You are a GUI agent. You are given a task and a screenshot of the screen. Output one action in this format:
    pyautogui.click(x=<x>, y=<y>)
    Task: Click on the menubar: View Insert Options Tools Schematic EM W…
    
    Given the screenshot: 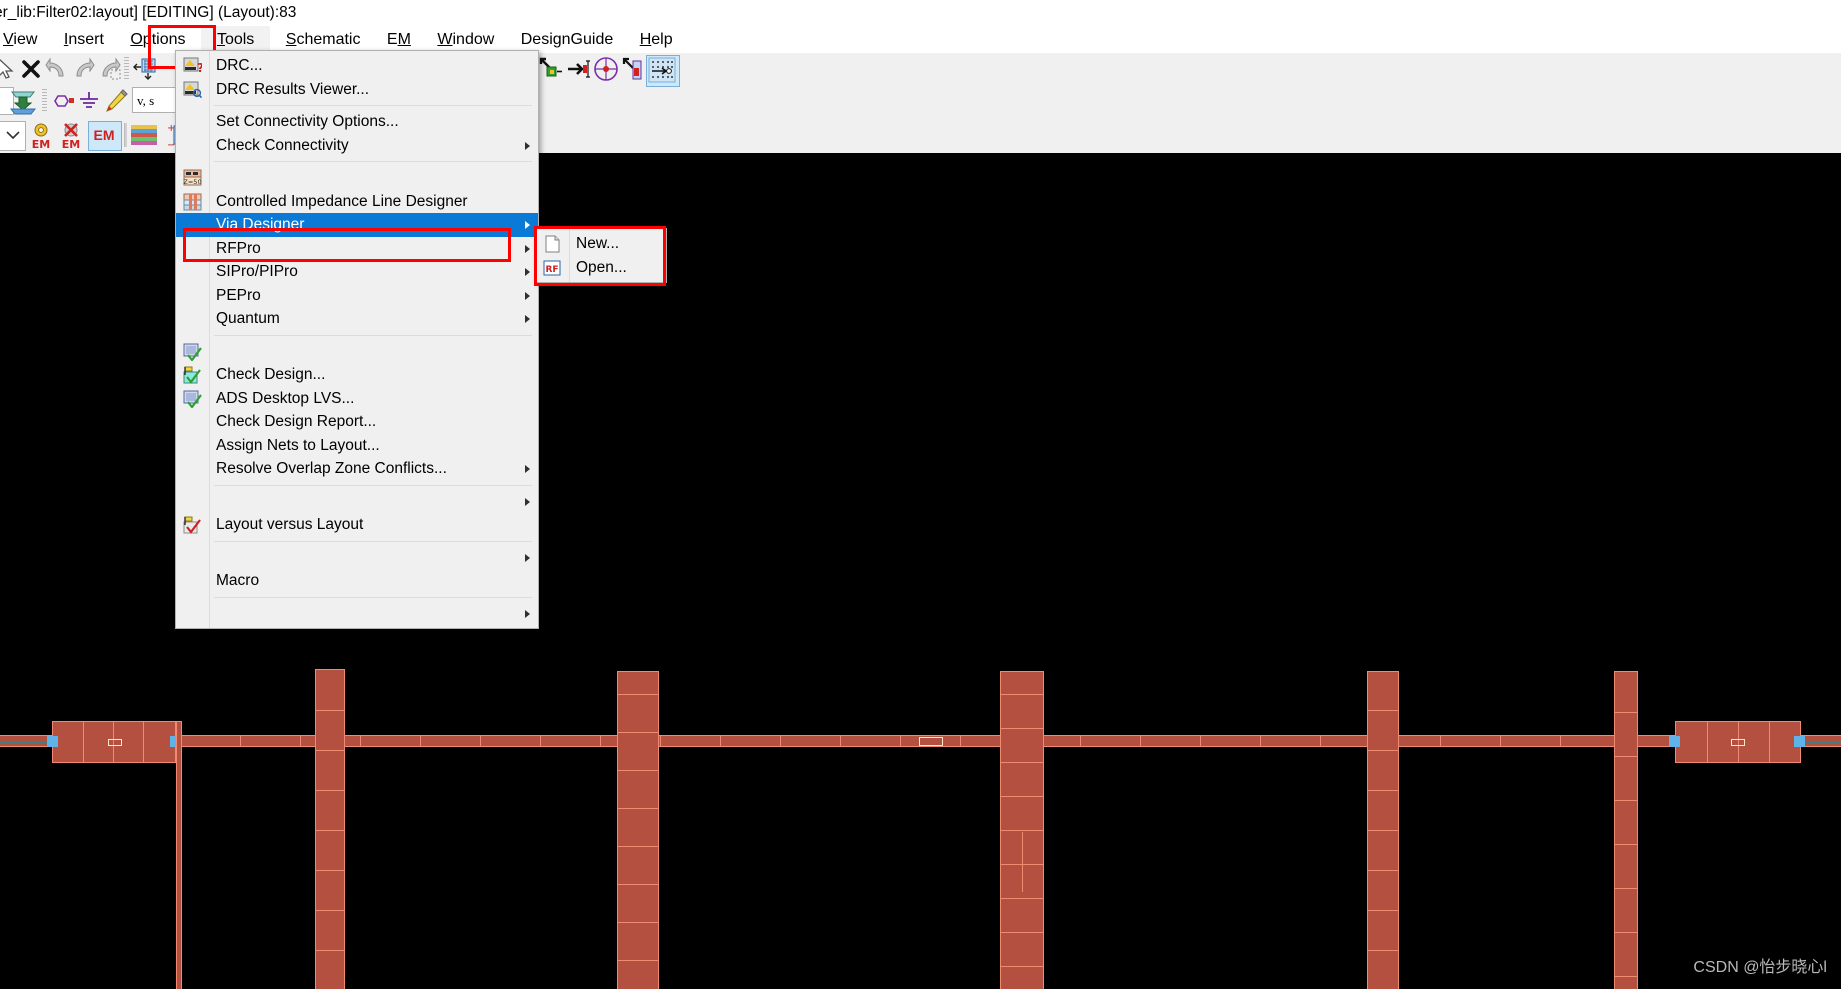 What is the action you would take?
    pyautogui.click(x=920, y=39)
    